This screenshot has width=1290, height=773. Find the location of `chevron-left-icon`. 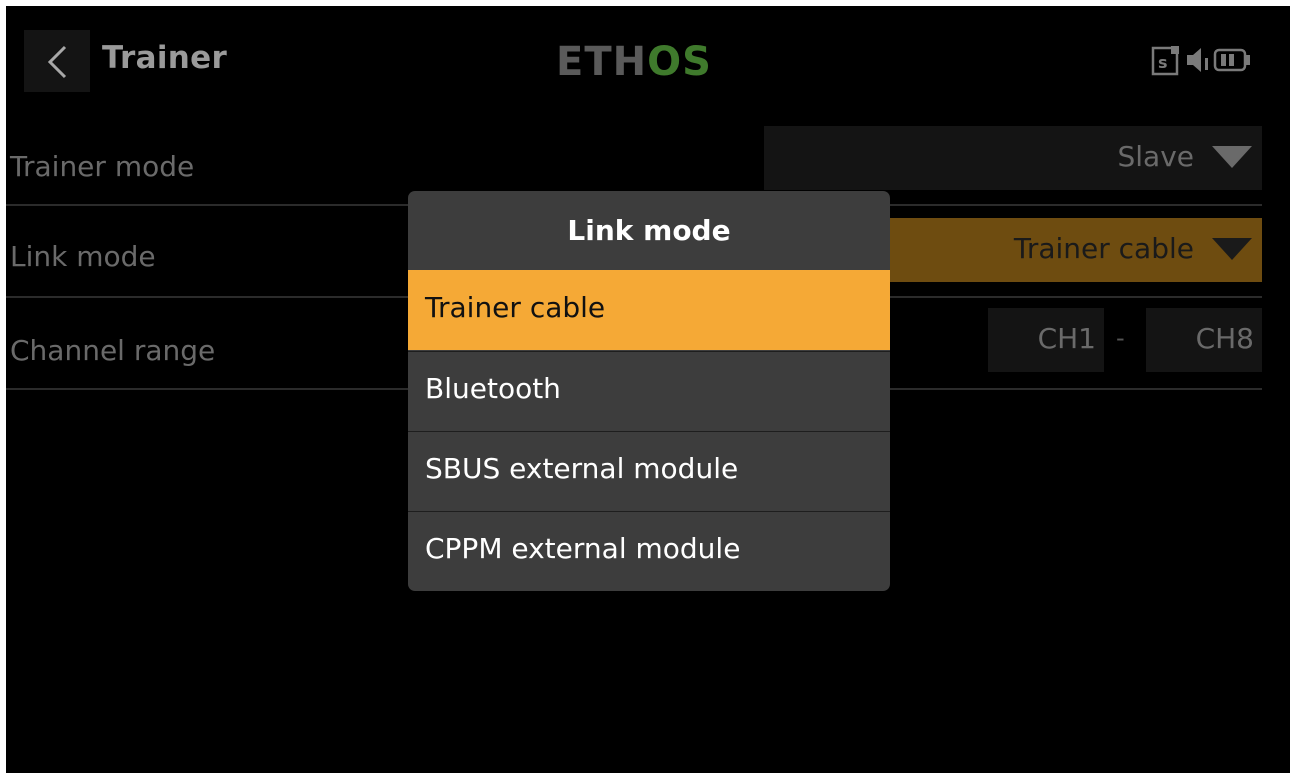

chevron-left-icon is located at coordinates (57, 62).